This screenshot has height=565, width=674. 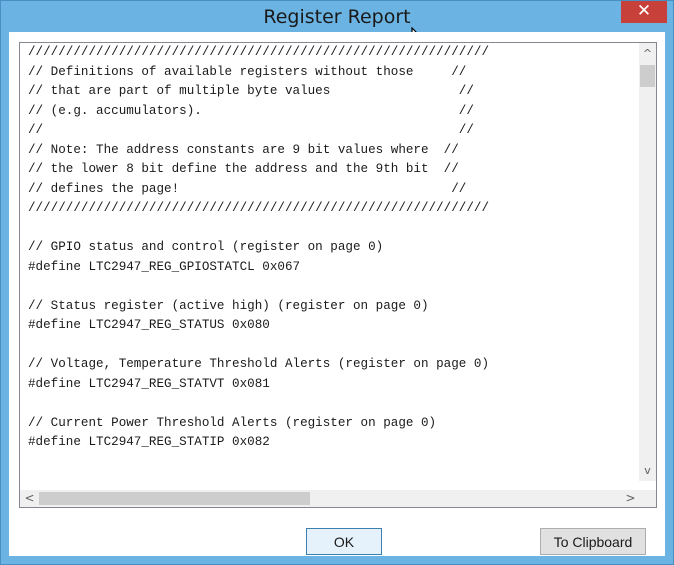 What do you see at coordinates (593, 541) in the screenshot?
I see `to-clipboard-button: To Clipboard` at bounding box center [593, 541].